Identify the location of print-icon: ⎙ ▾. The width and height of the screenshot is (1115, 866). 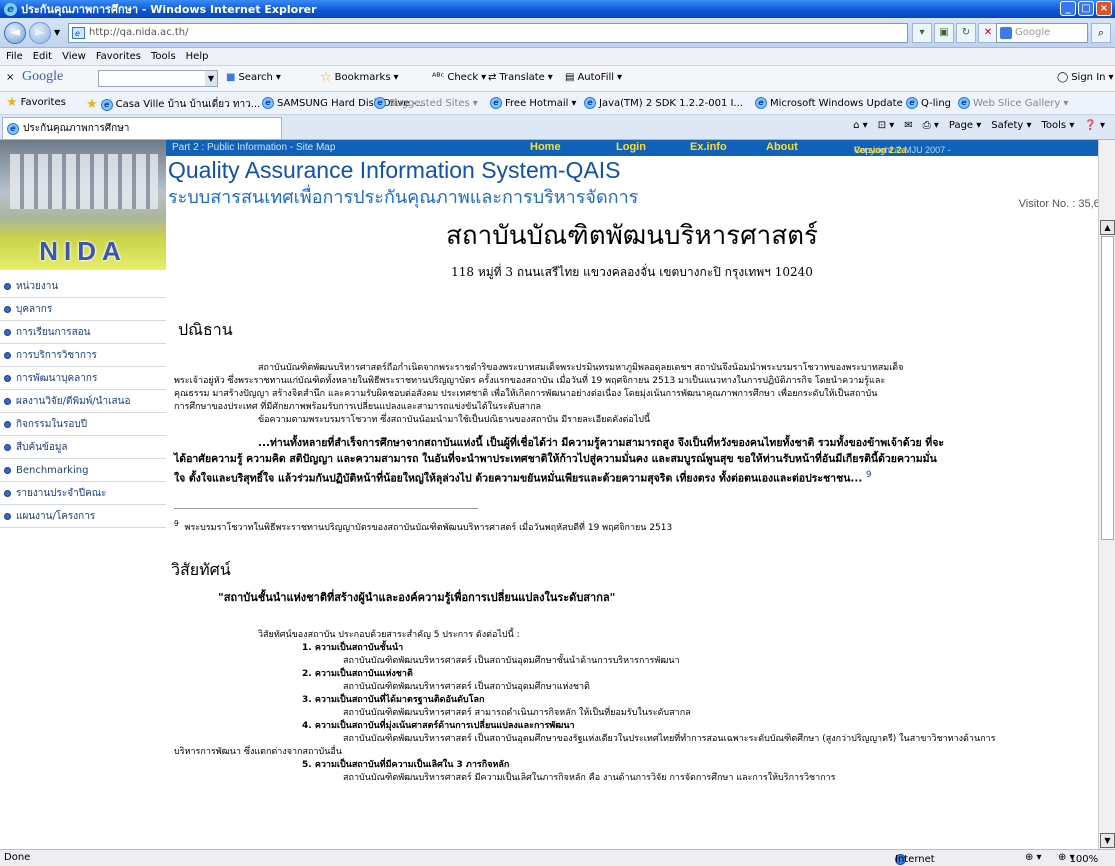
(931, 125).